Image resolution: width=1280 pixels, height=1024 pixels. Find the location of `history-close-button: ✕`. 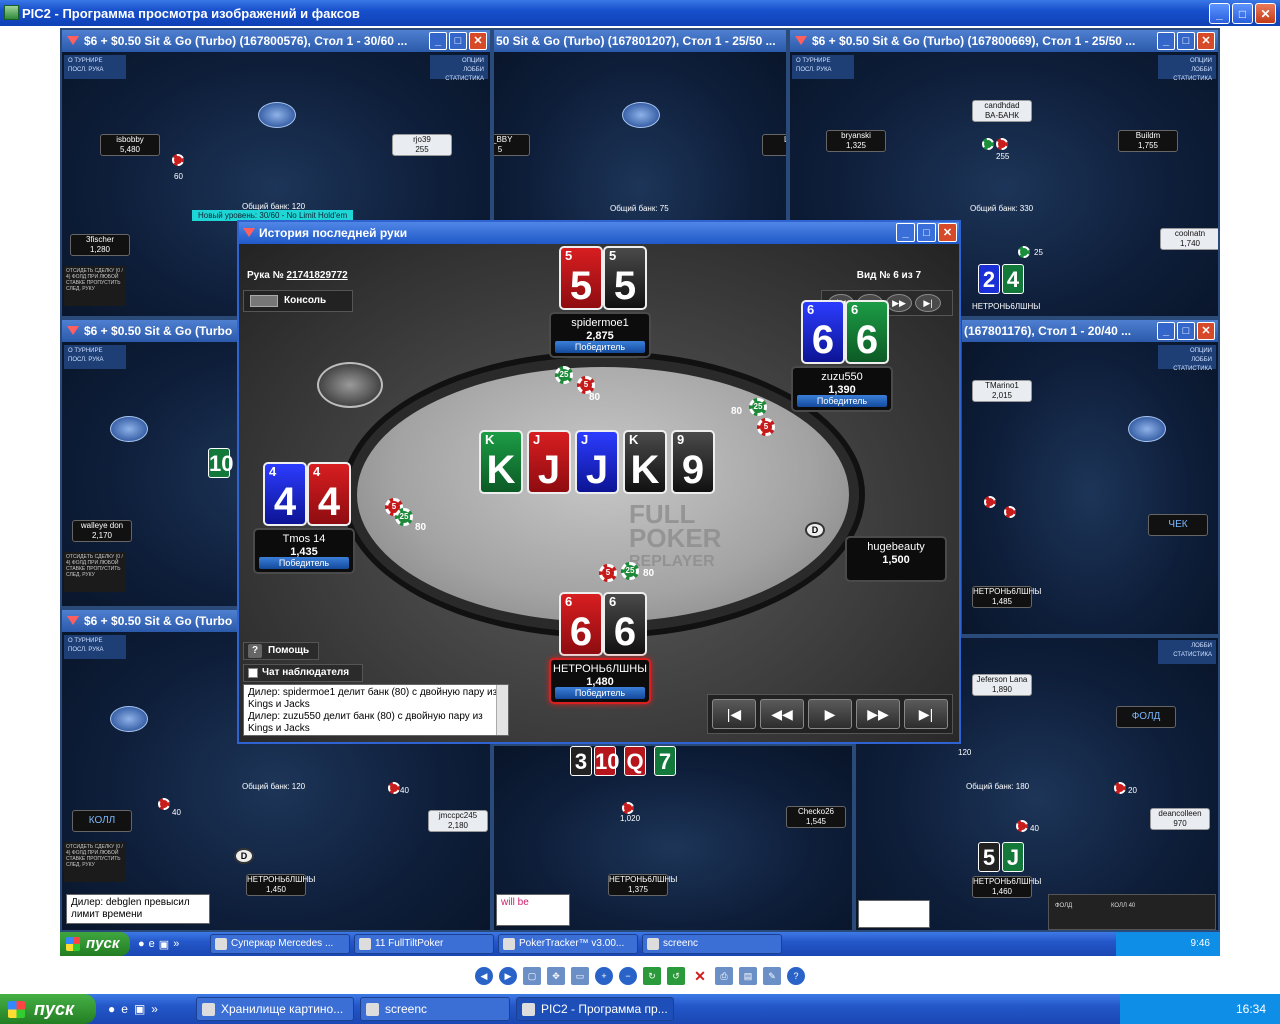

history-close-button: ✕ is located at coordinates (947, 232).